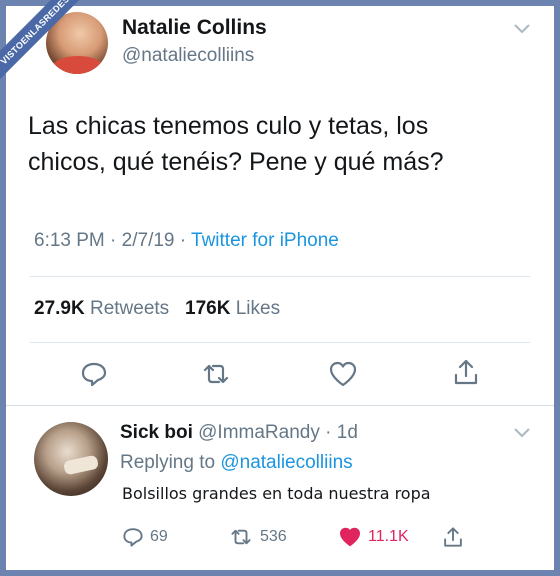 Image resolution: width=560 pixels, height=576 pixels. Describe the element at coordinates (148, 240) in the screenshot. I see `tweet-date: 2/7/19` at that location.